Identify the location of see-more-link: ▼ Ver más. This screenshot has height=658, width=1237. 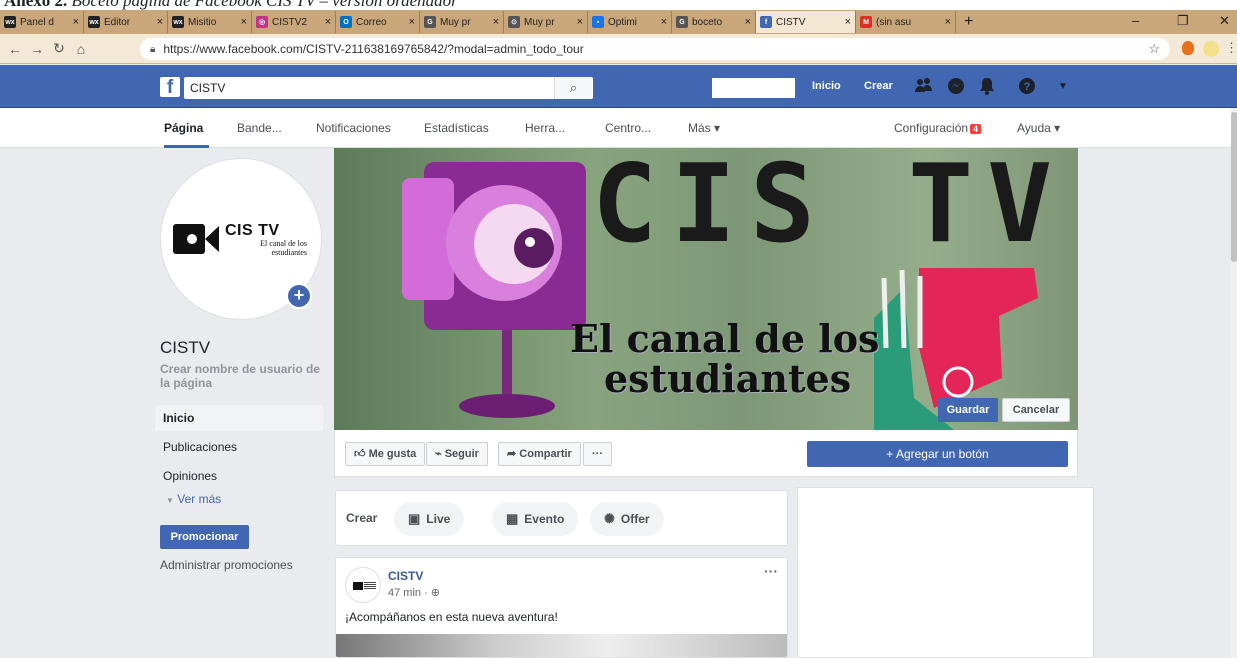
(193, 499).